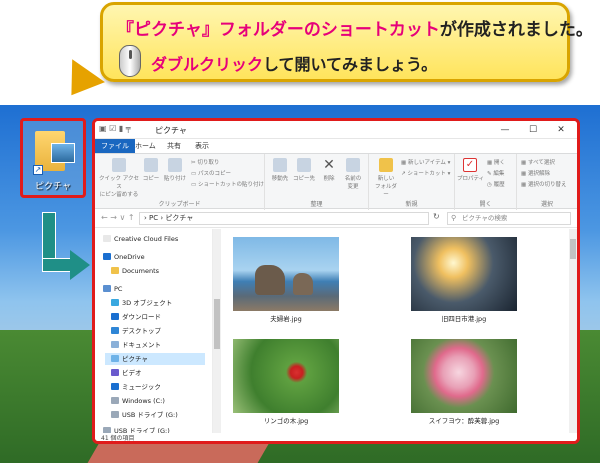 This screenshot has height=463, width=600. What do you see at coordinates (286, 420) in the screenshot?
I see `file-label: リンゴの木.jpg` at bounding box center [286, 420].